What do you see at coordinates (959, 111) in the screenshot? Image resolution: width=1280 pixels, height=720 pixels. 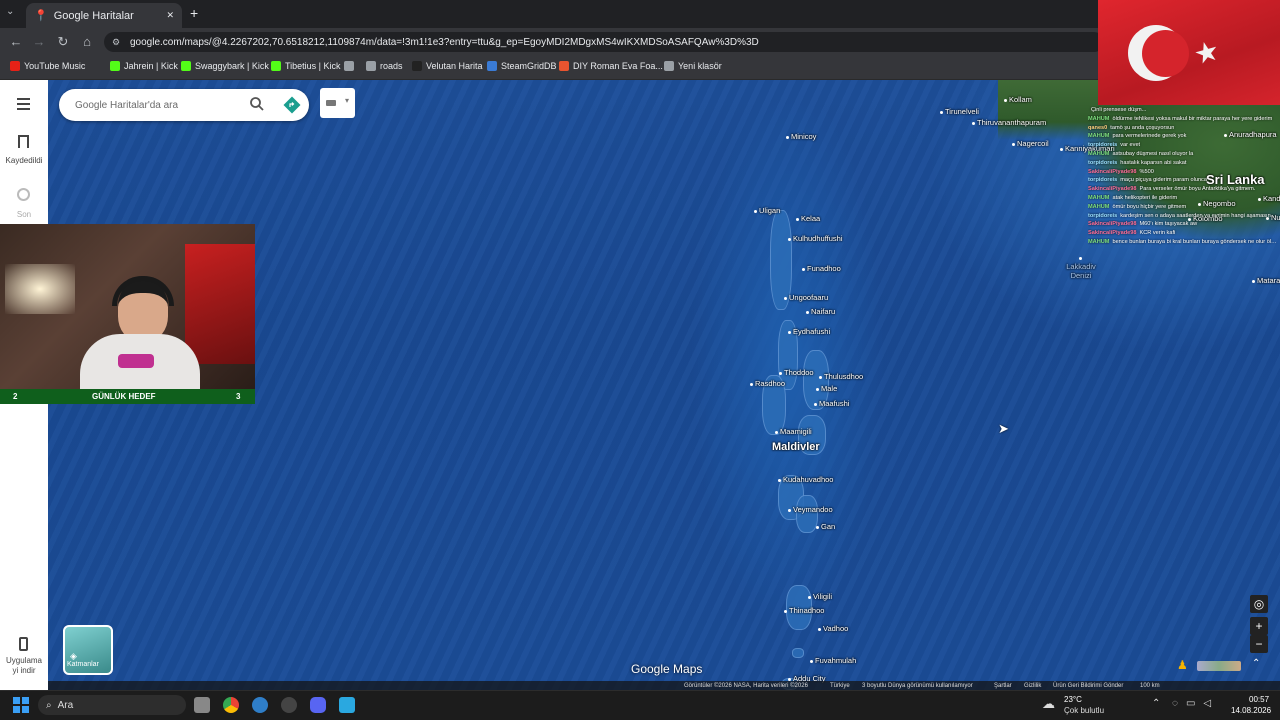 I see `map-place-label: Tirunelveli` at bounding box center [959, 111].